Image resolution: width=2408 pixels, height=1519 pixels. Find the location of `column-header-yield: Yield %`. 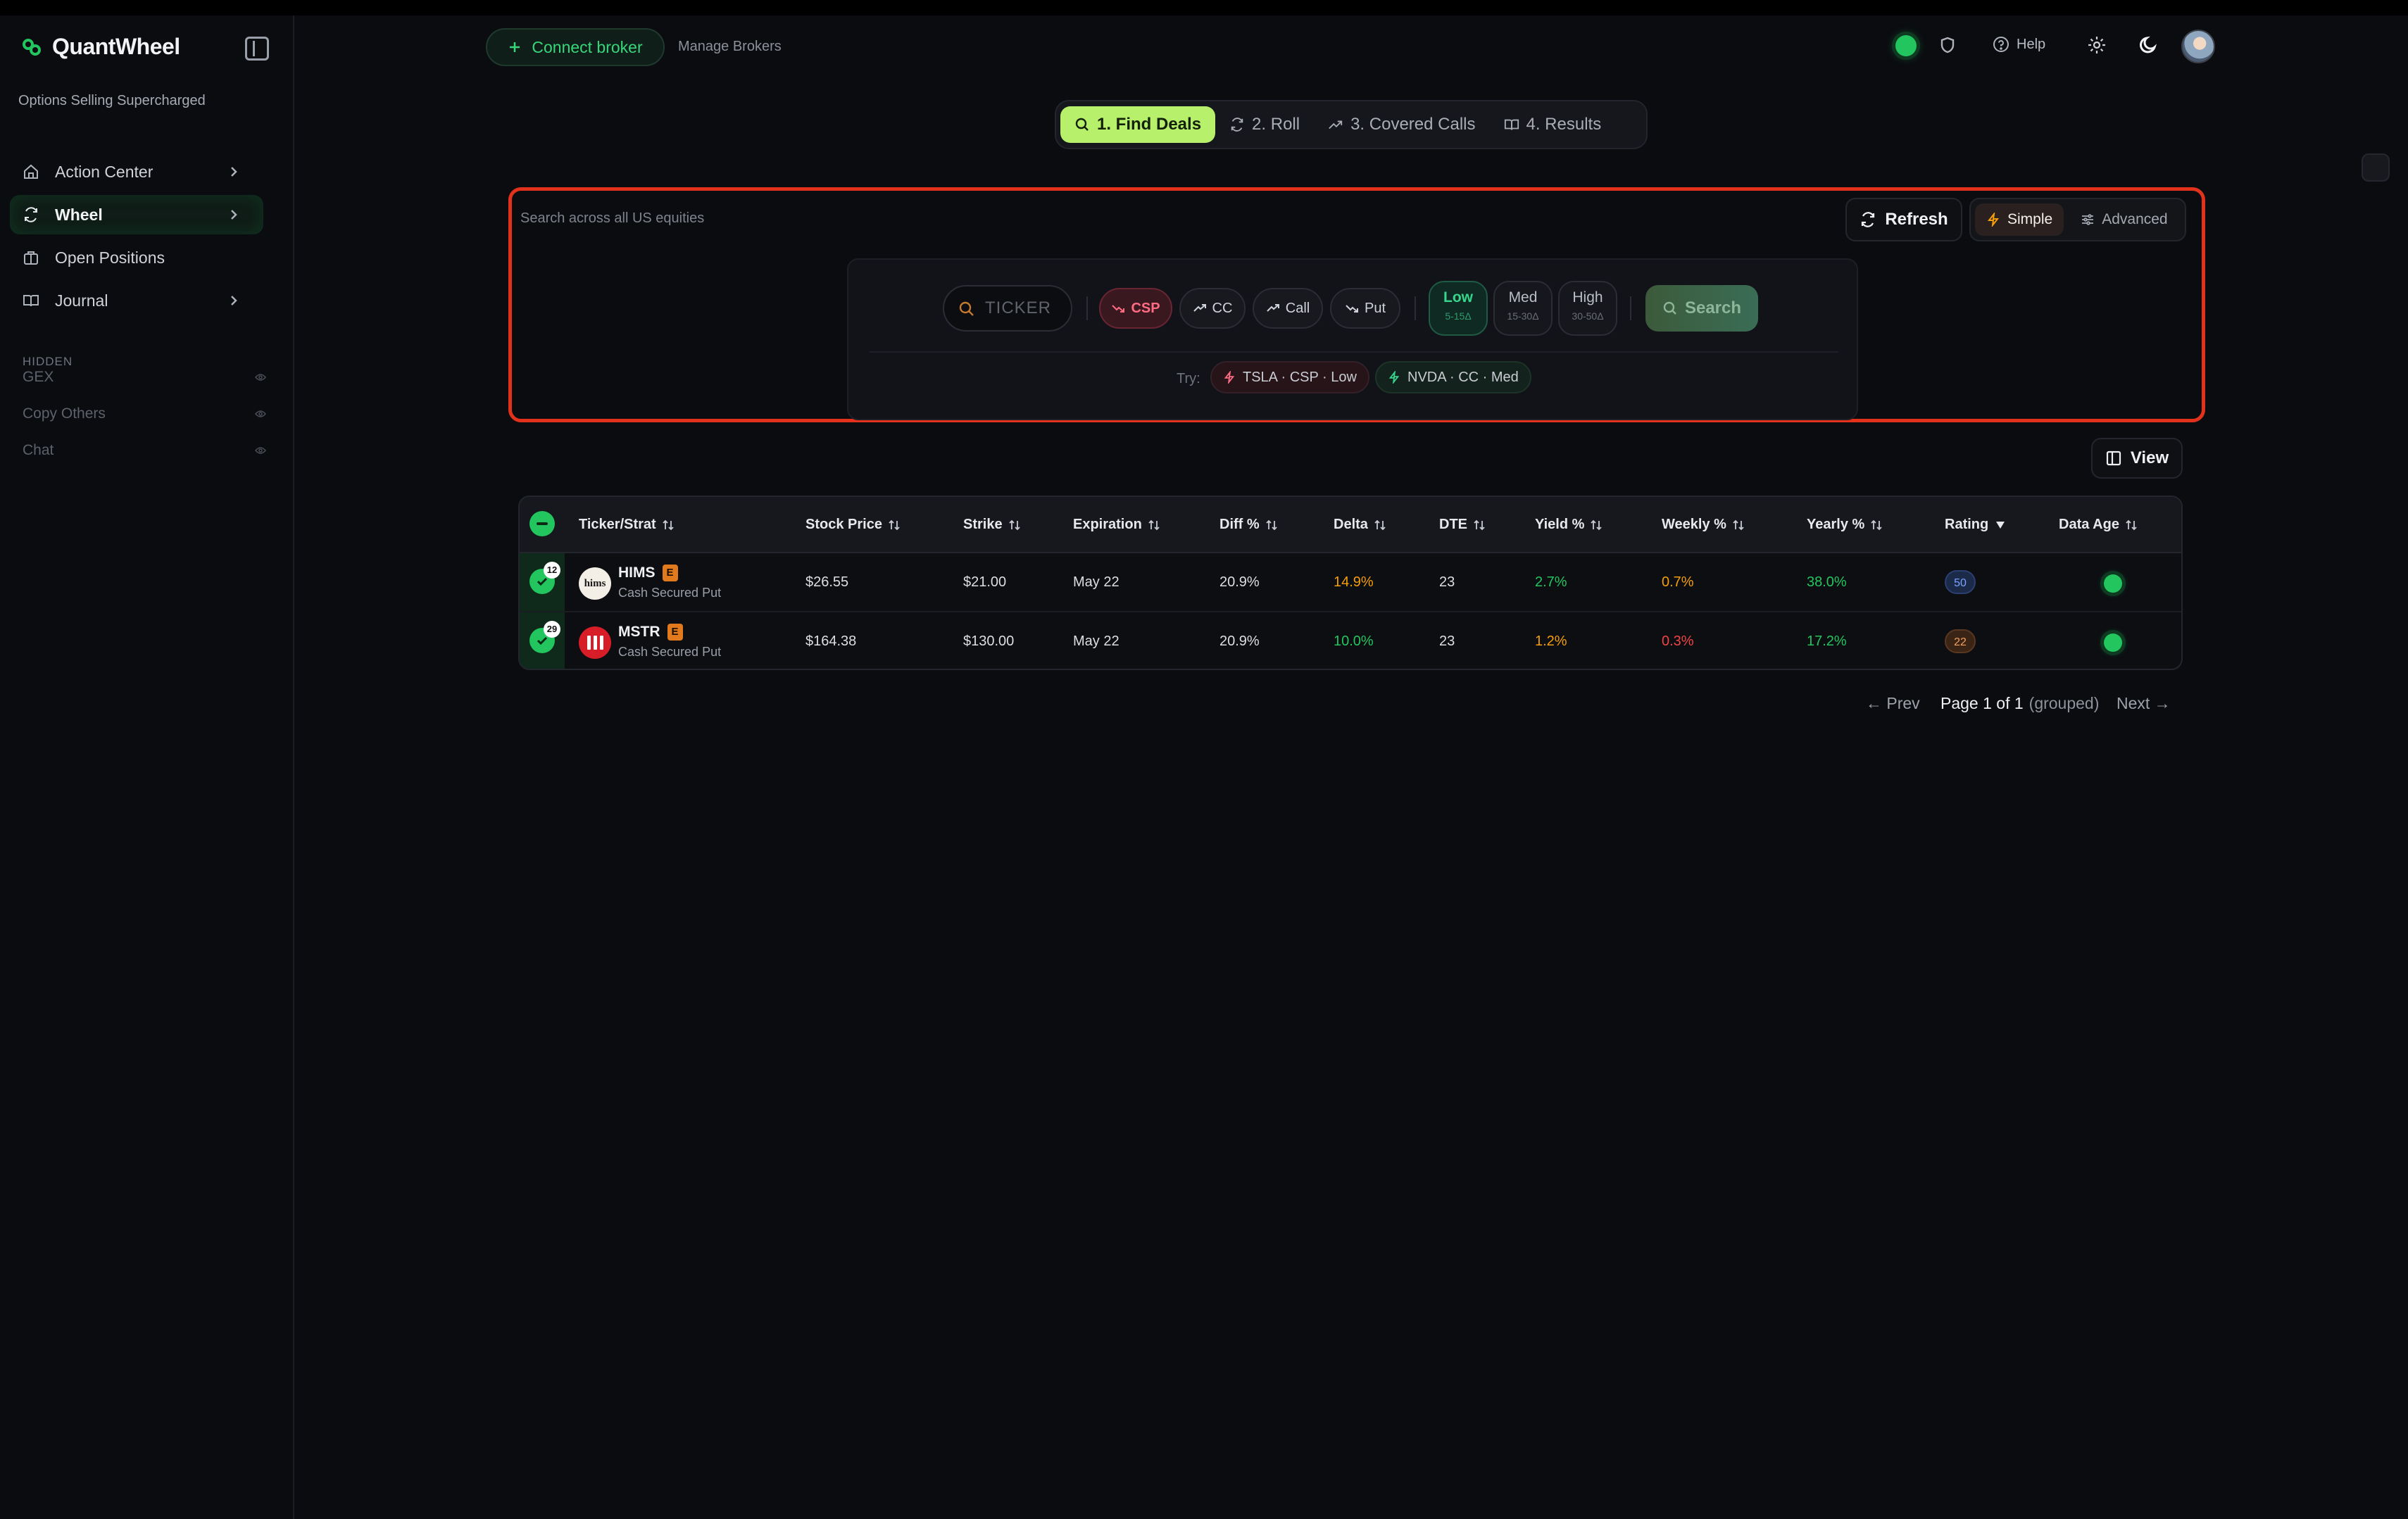

column-header-yield: Yield % is located at coordinates (1569, 525).